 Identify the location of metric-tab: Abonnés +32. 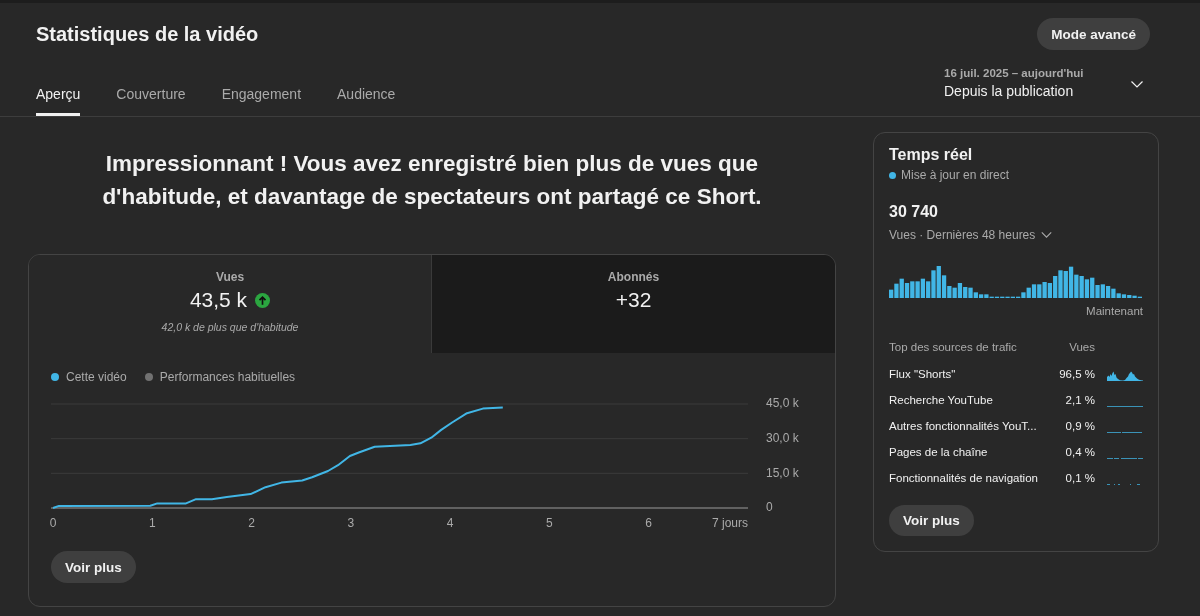
(633, 304).